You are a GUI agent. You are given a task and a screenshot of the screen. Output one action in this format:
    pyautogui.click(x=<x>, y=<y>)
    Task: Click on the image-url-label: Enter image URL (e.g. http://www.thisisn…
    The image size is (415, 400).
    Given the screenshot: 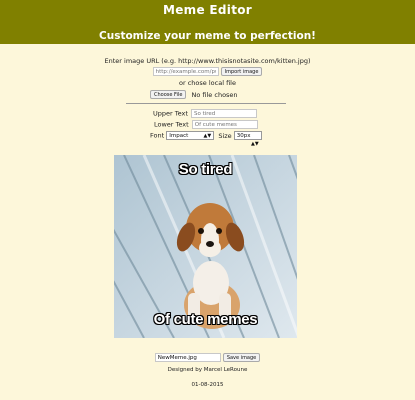 What is the action you would take?
    pyautogui.click(x=207, y=61)
    